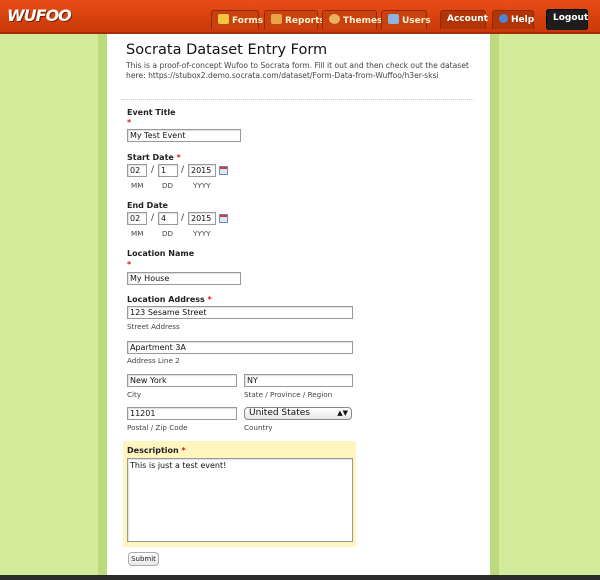  What do you see at coordinates (240, 347) in the screenshot?
I see `address-line2-input: Apartment 3A` at bounding box center [240, 347].